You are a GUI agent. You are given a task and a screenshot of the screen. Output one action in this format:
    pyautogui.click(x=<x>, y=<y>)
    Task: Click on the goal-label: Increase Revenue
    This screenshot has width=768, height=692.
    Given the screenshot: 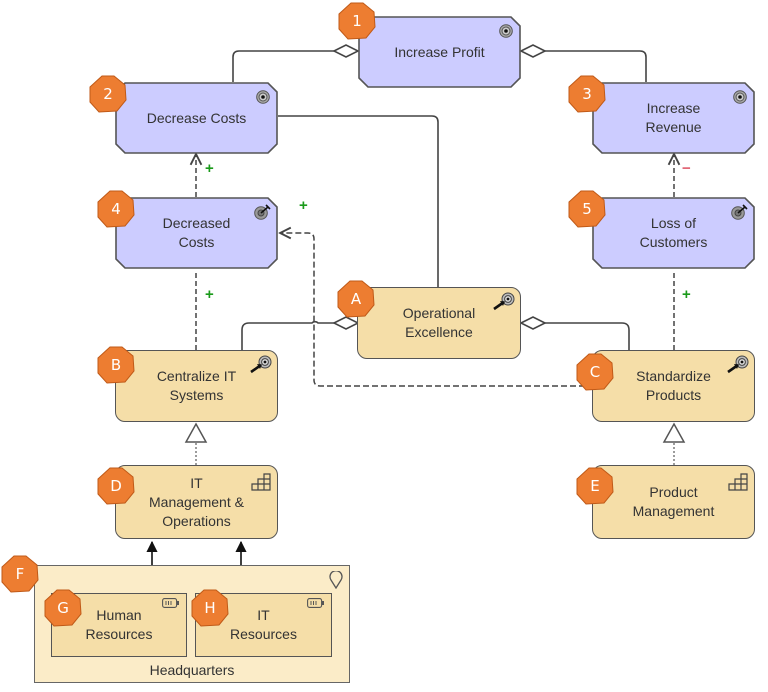 What is the action you would take?
    pyautogui.click(x=673, y=117)
    